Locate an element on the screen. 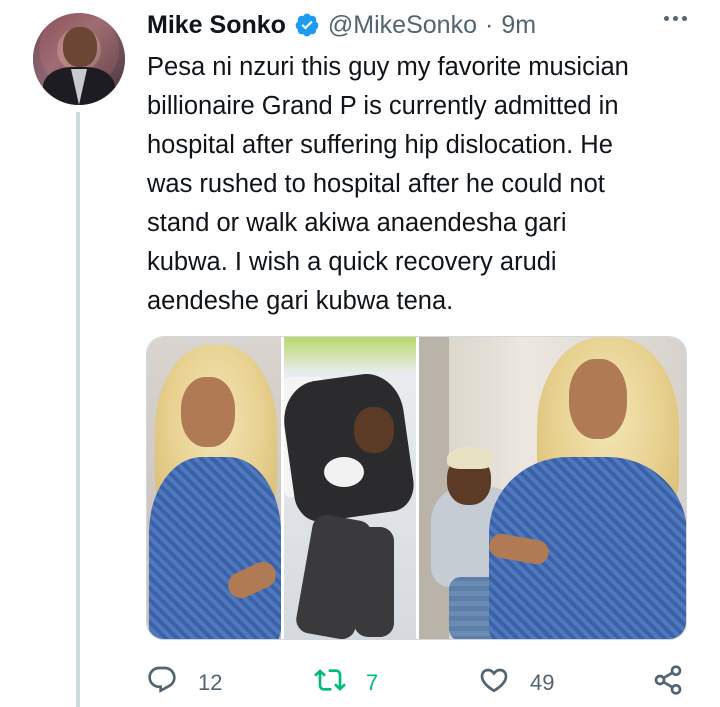  woman-blonde-hair-photo is located at coordinates (214, 488).